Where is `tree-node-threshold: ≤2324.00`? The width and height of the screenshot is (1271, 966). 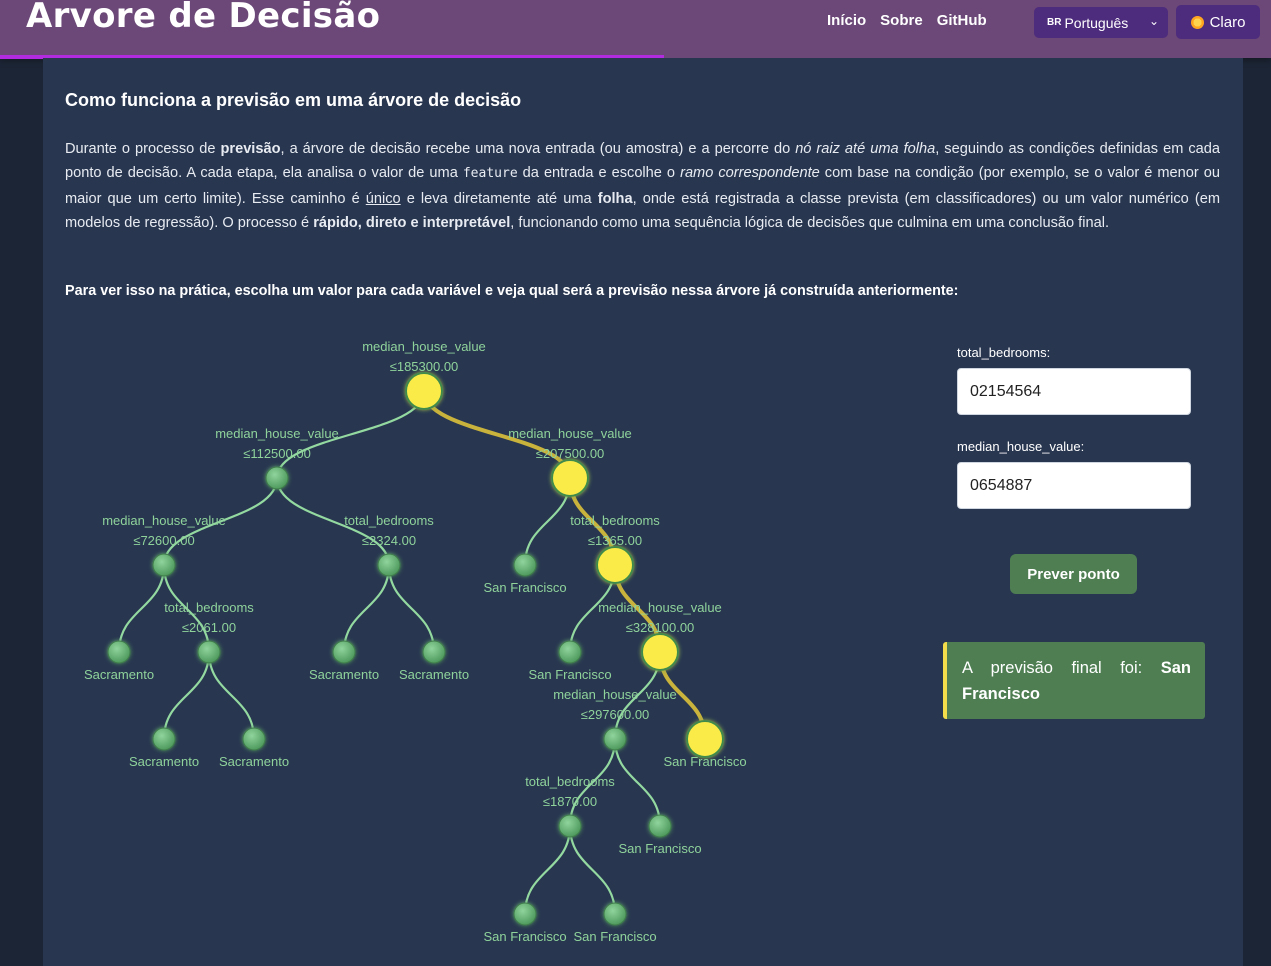
tree-node-threshold: ≤2324.00 is located at coordinates (389, 540).